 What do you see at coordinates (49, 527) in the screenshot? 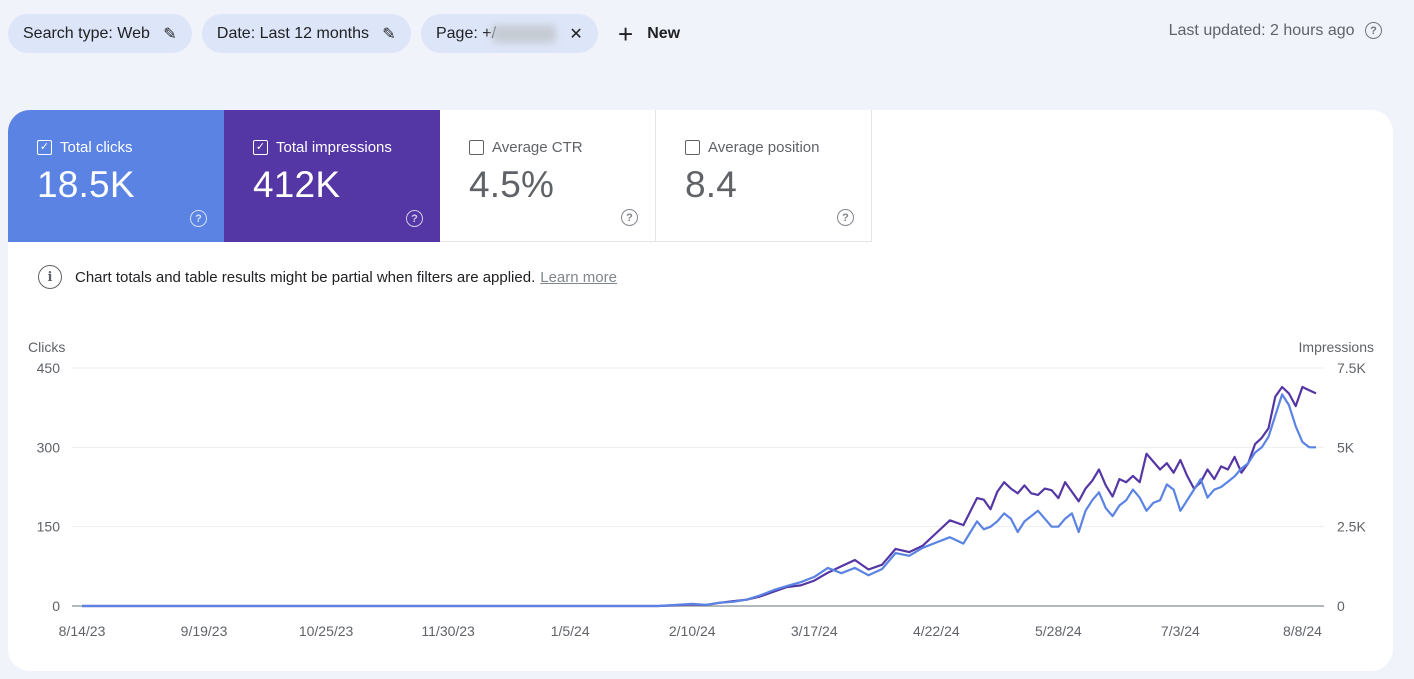
I see `y-tick-label-left: 150` at bounding box center [49, 527].